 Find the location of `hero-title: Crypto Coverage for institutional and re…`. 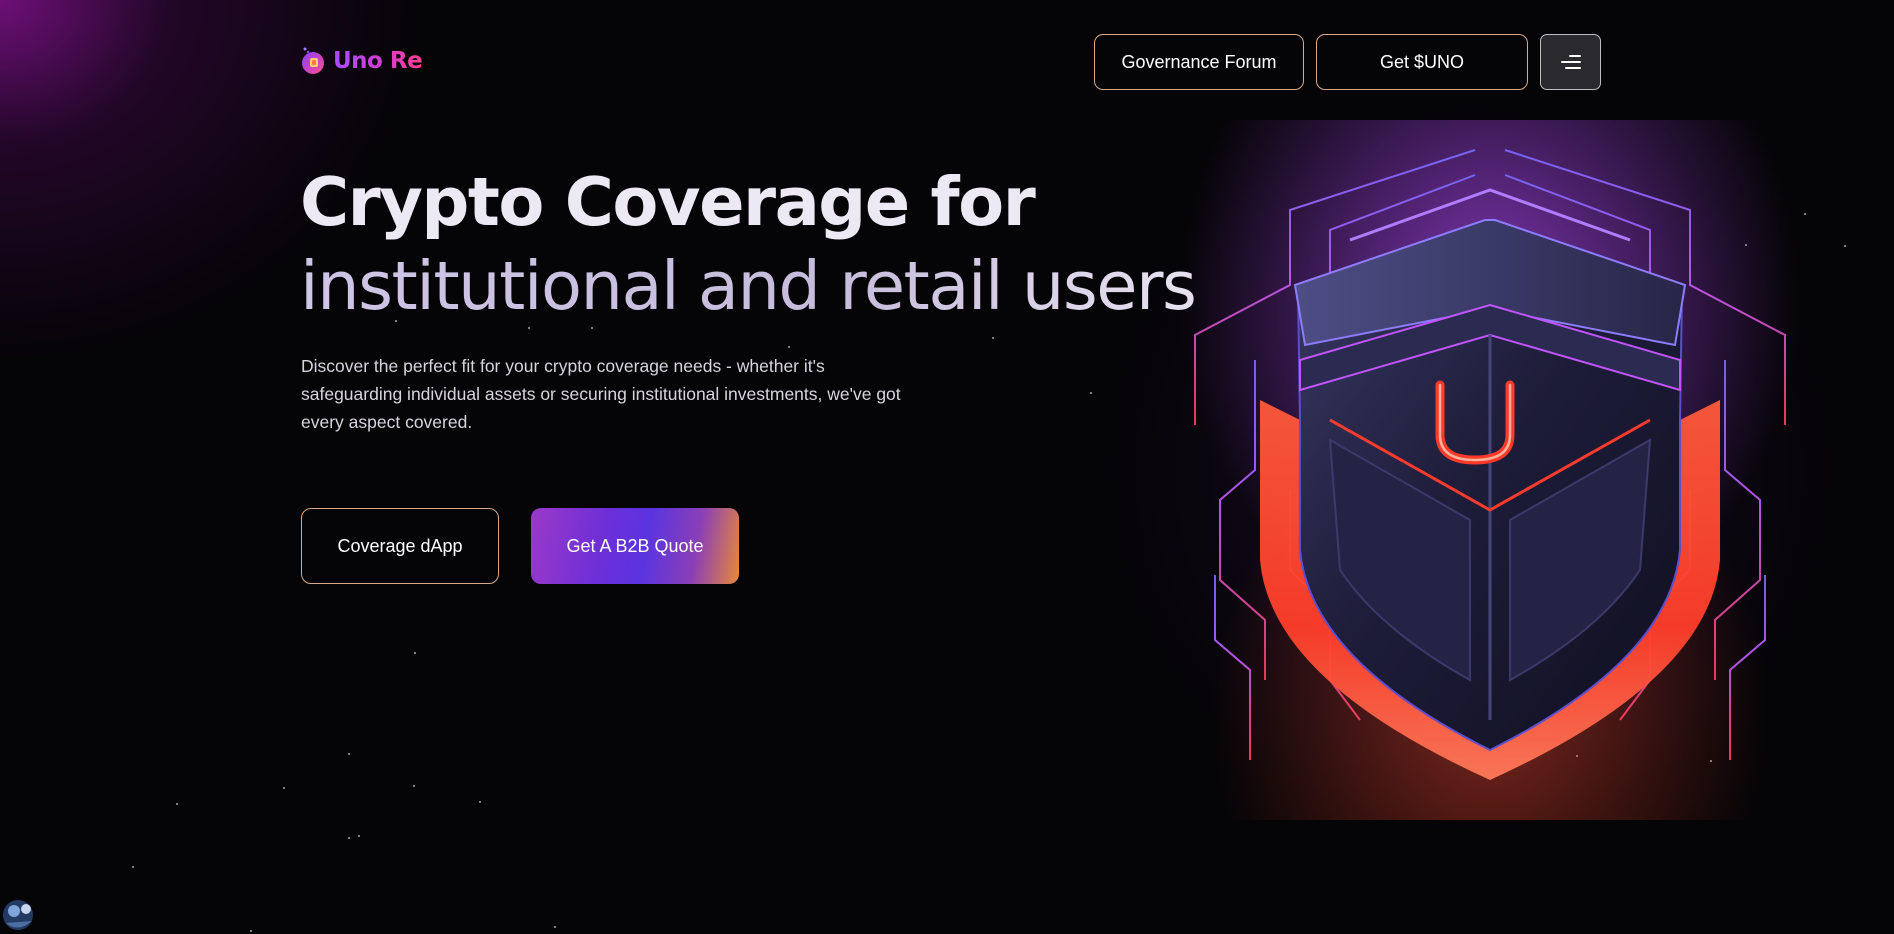

hero-title: Crypto Coverage for institutional and re… is located at coordinates (748, 244).